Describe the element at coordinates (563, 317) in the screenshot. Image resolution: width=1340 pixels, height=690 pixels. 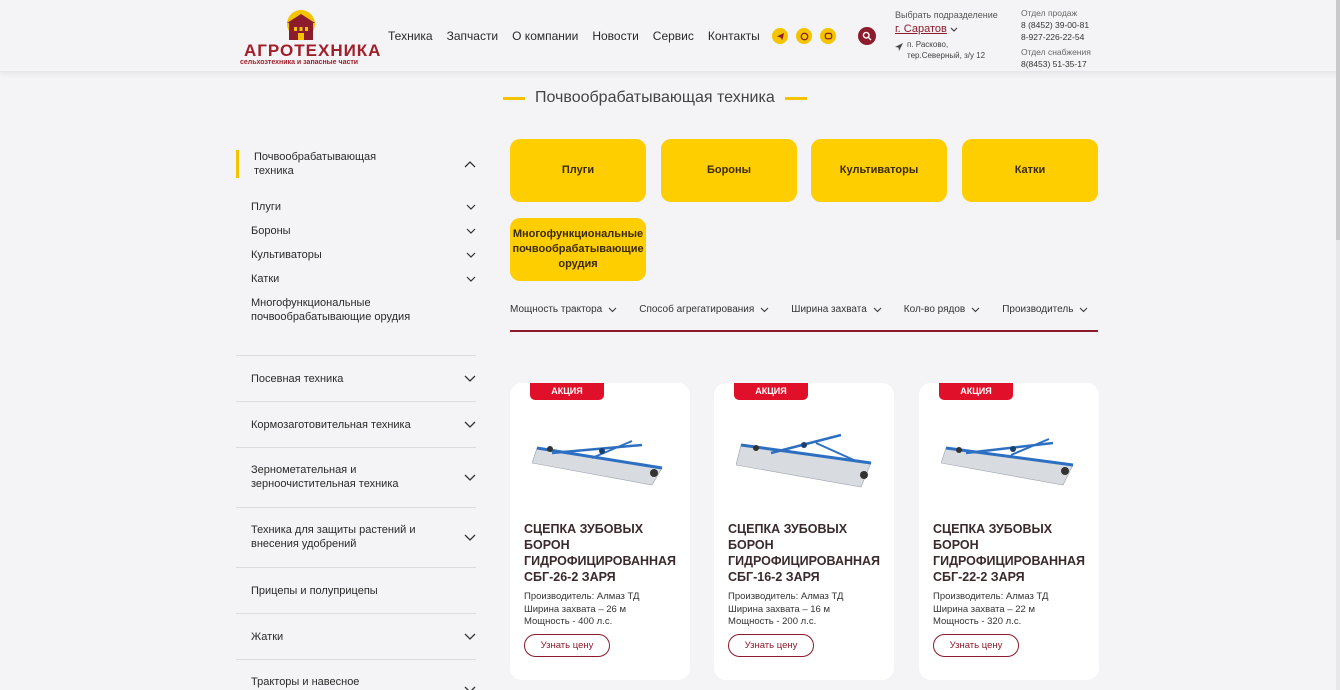
I see `filter-power: Мощность трактора` at that location.